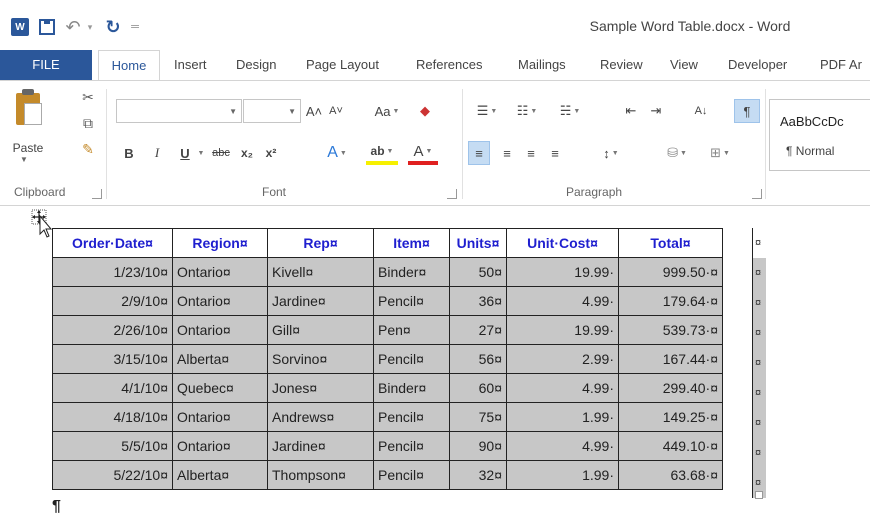  Describe the element at coordinates (112, 359) in the screenshot. I see `cell-order-date: 3/15/10¤` at that location.